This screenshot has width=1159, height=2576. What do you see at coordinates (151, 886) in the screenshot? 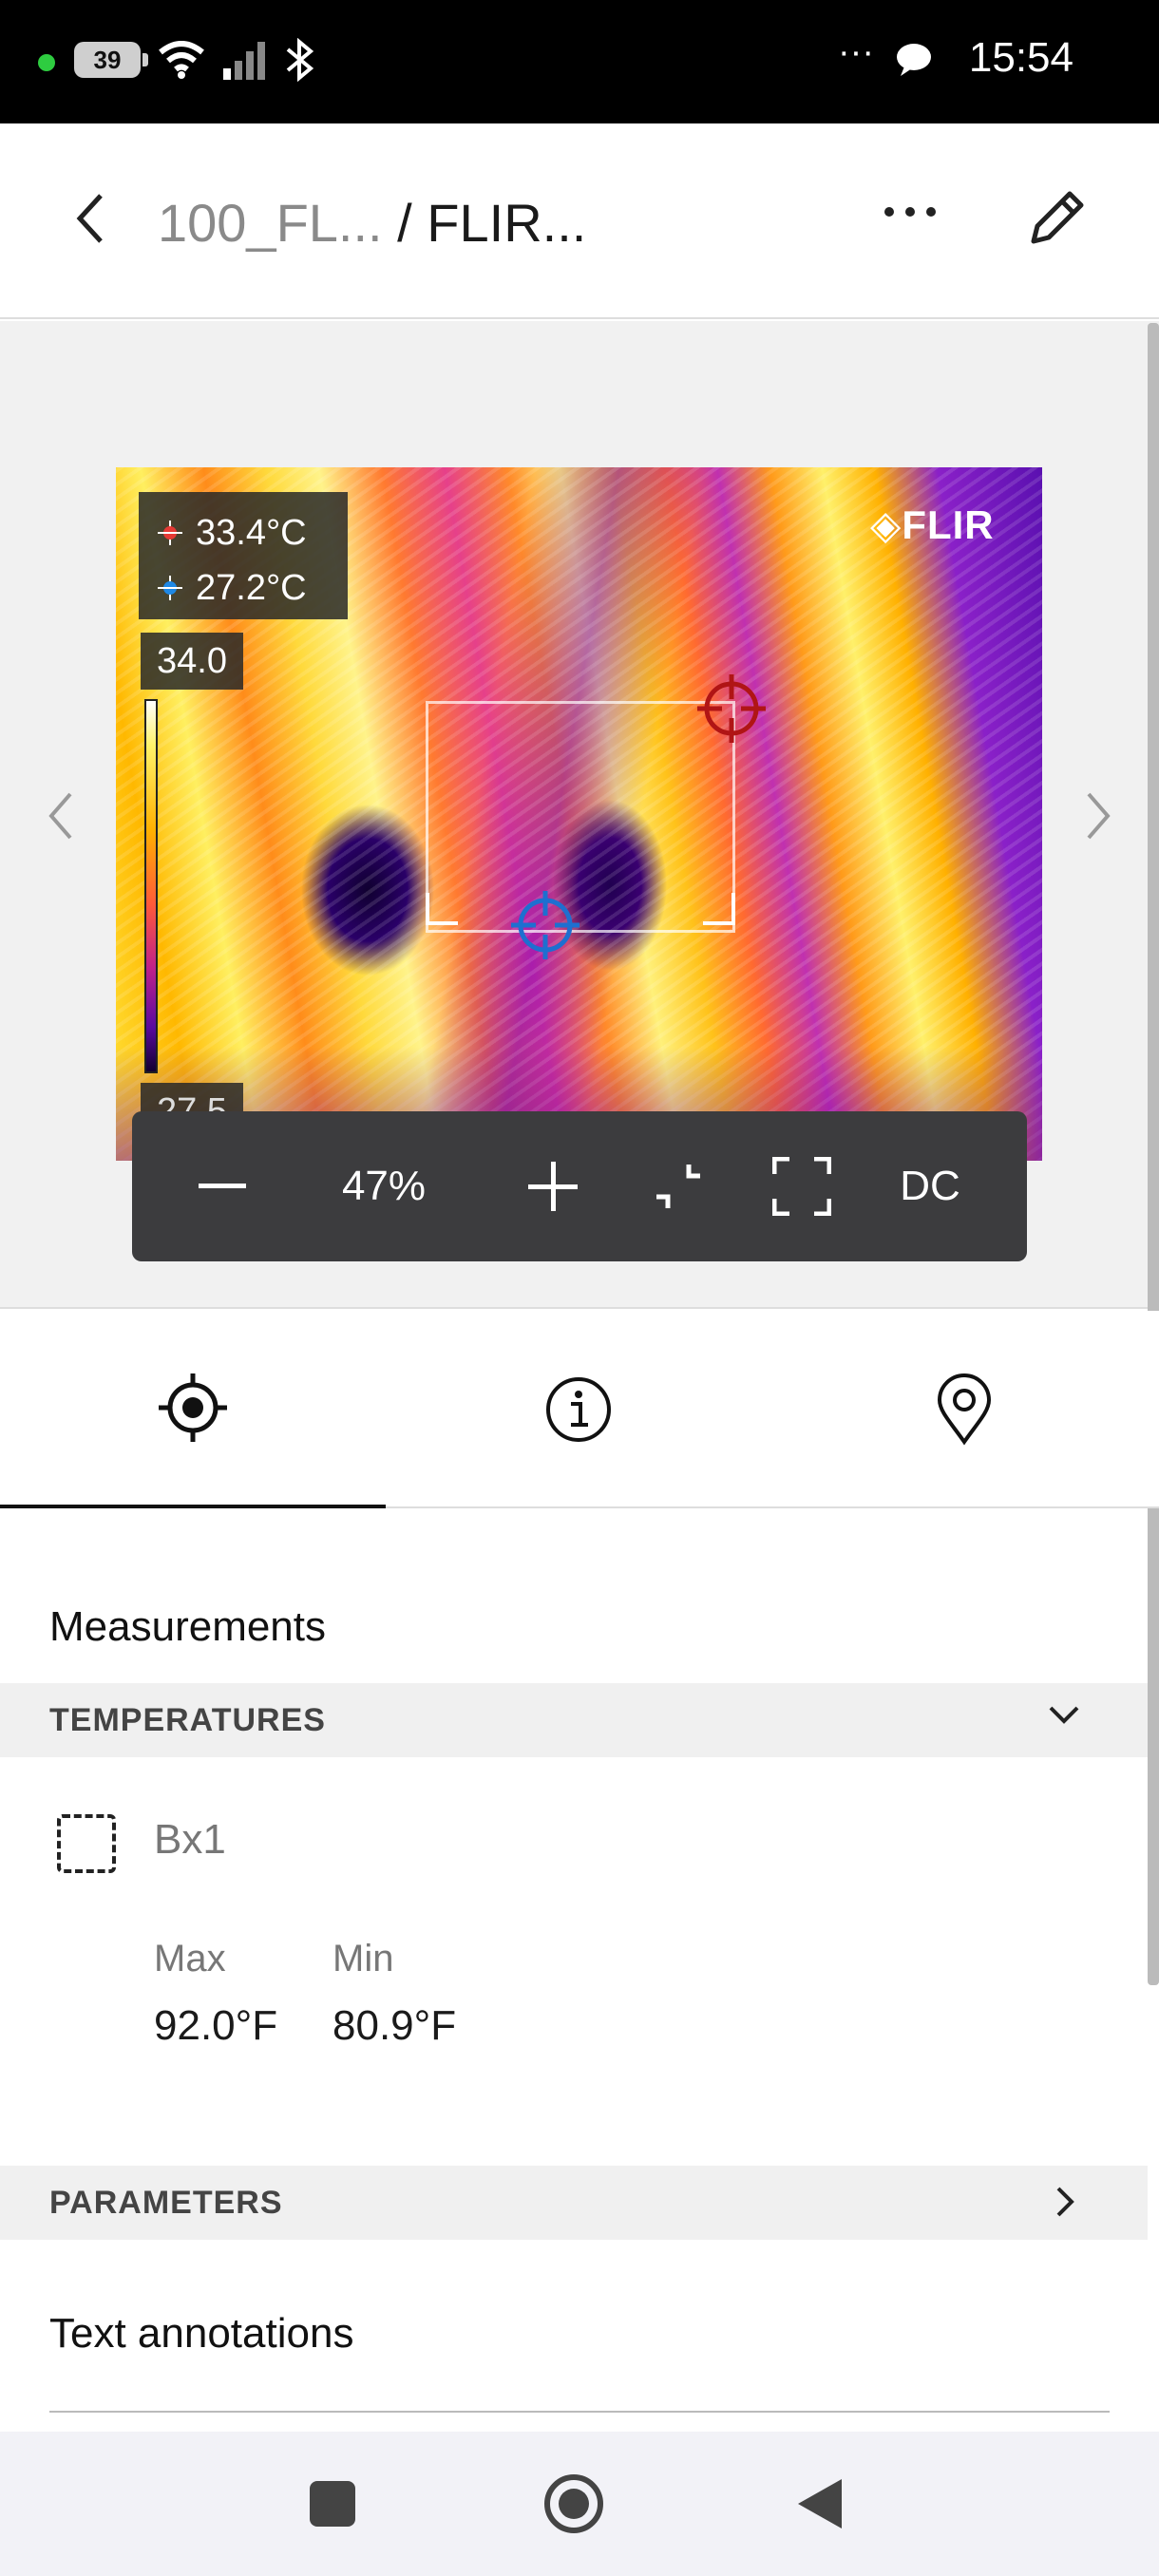
I see `color-scale-bar` at bounding box center [151, 886].